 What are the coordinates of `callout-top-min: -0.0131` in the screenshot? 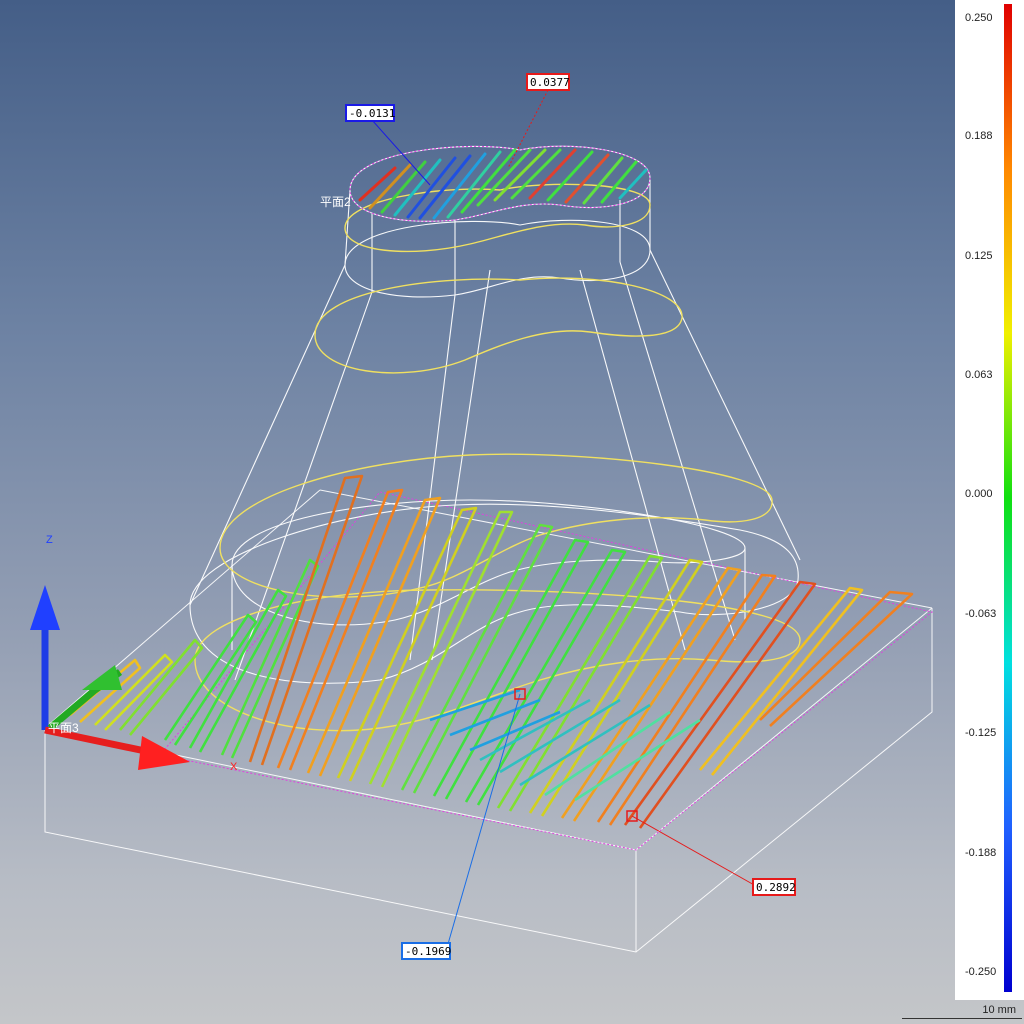 It's located at (370, 113).